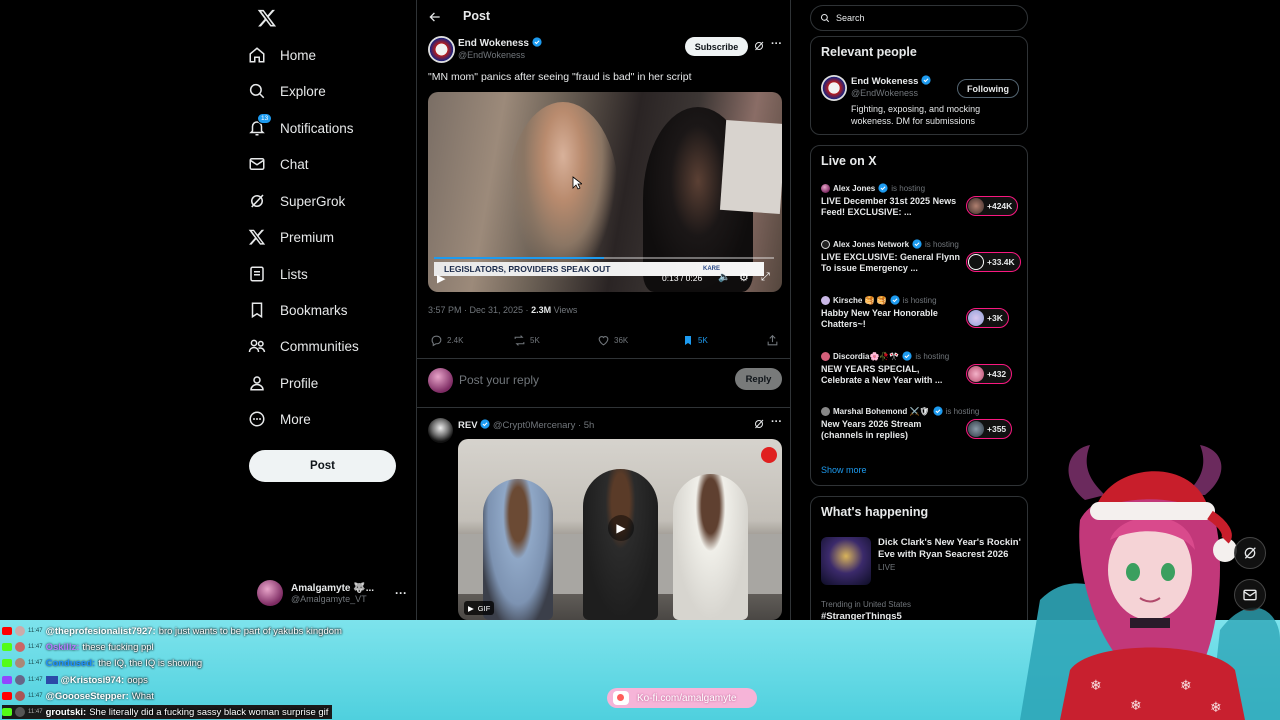 The image size is (1280, 720). Describe the element at coordinates (317, 128) in the screenshot. I see `nav-notifications-label: Notifications` at that location.